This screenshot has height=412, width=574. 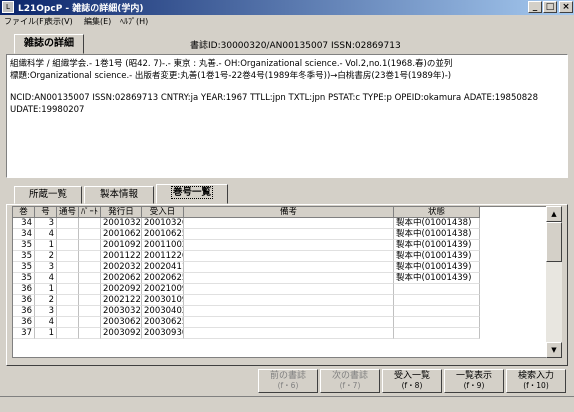 What do you see at coordinates (474, 385) in the screenshot?
I see `list-view-key: (f・9)` at bounding box center [474, 385].